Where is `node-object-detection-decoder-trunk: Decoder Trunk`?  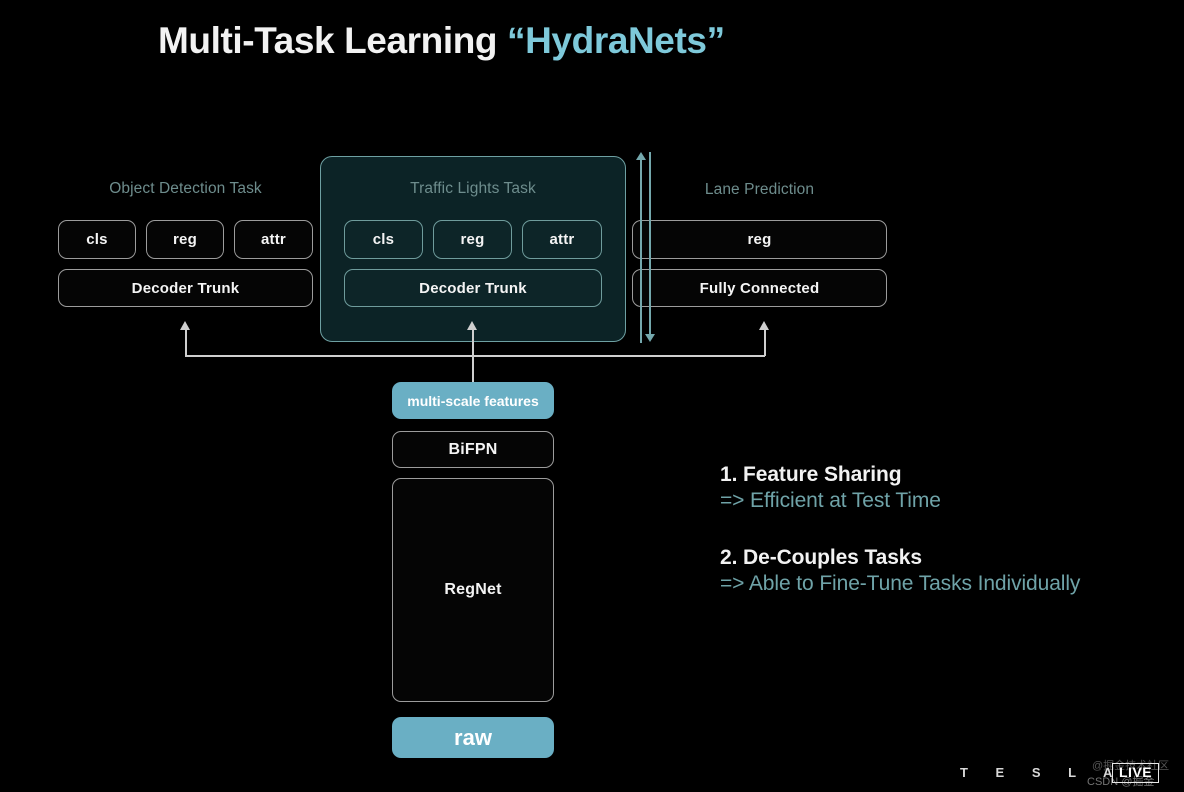
node-object-detection-decoder-trunk: Decoder Trunk is located at coordinates (185, 288).